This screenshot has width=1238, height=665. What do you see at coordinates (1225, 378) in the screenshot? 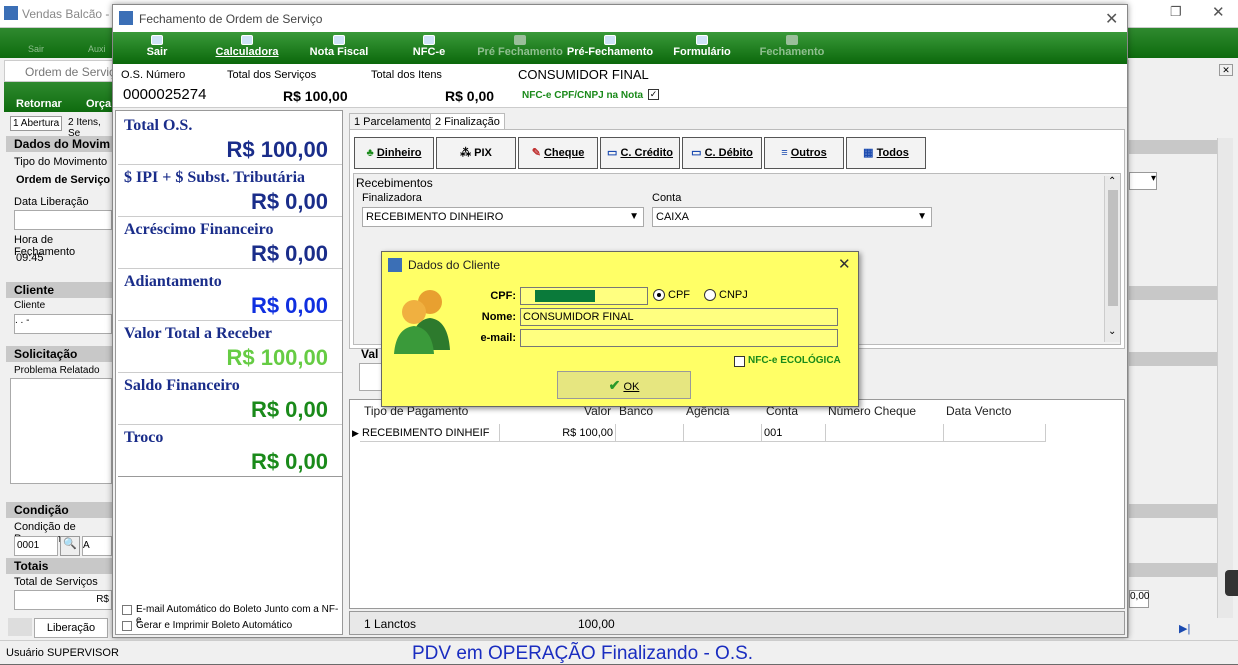
I see `bg-scrollbar` at bounding box center [1225, 378].